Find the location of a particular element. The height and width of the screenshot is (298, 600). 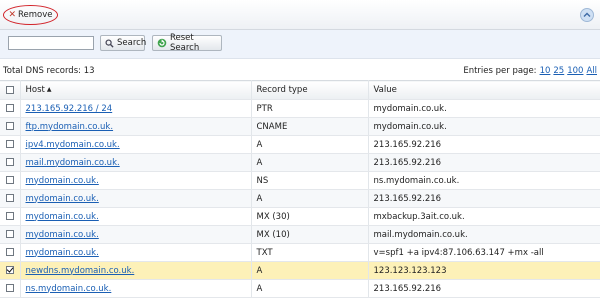

host-cell: 213.165.92.216 / 24 is located at coordinates (136, 108).